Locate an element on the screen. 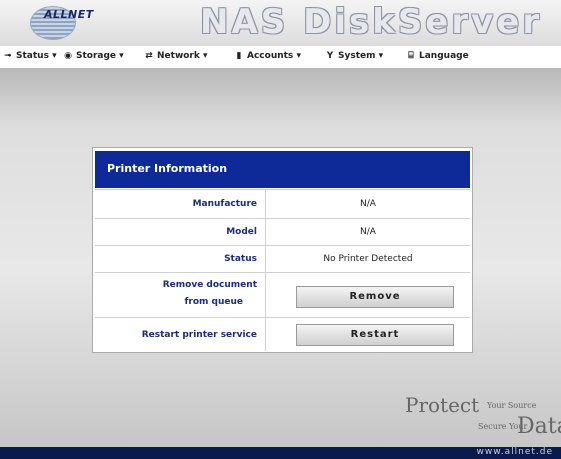 Image resolution: width=561 pixels, height=459 pixels. nav-storage-label: Storage is located at coordinates (96, 56).